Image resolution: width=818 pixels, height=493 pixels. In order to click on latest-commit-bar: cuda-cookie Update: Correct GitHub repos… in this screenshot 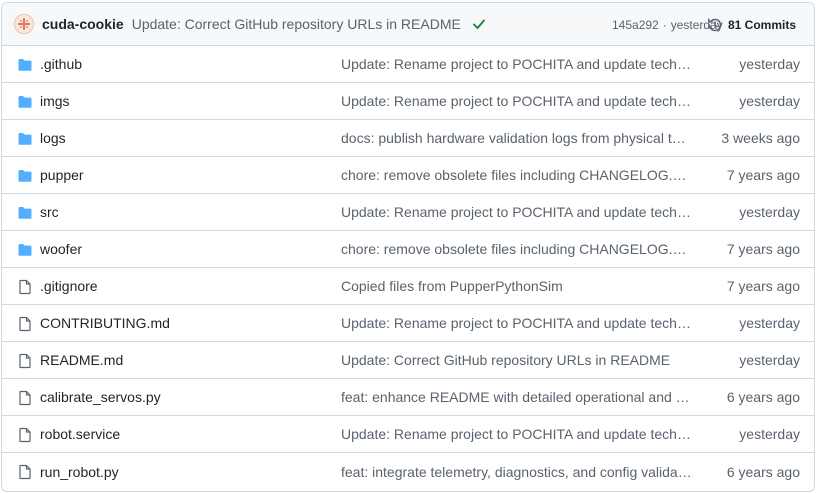, I will do `click(408, 24)`.